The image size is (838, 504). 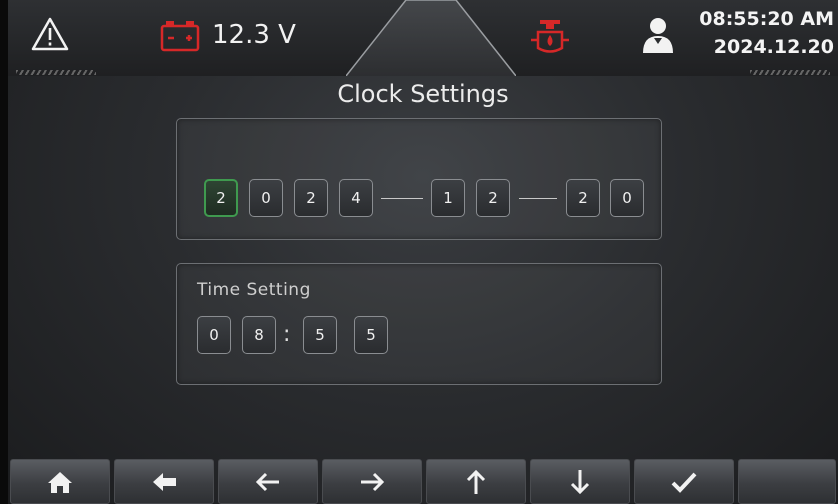 I want to click on date-digit-year-2: 0, so click(x=266, y=198).